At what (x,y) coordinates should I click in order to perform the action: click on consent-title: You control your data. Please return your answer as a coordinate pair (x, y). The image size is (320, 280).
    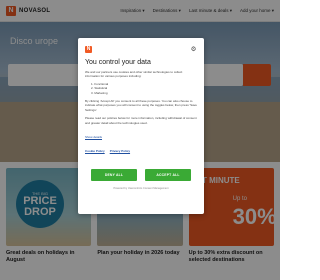
    Looking at the image, I should click on (118, 62).